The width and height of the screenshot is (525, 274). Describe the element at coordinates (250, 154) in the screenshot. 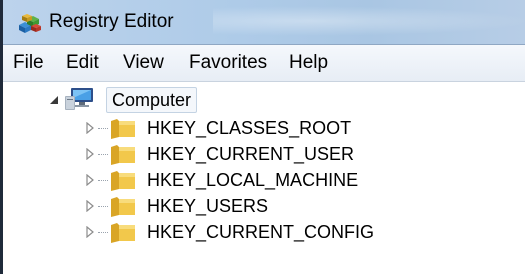

I see `tree-node-label: HKEY_CURRENT_USER` at that location.